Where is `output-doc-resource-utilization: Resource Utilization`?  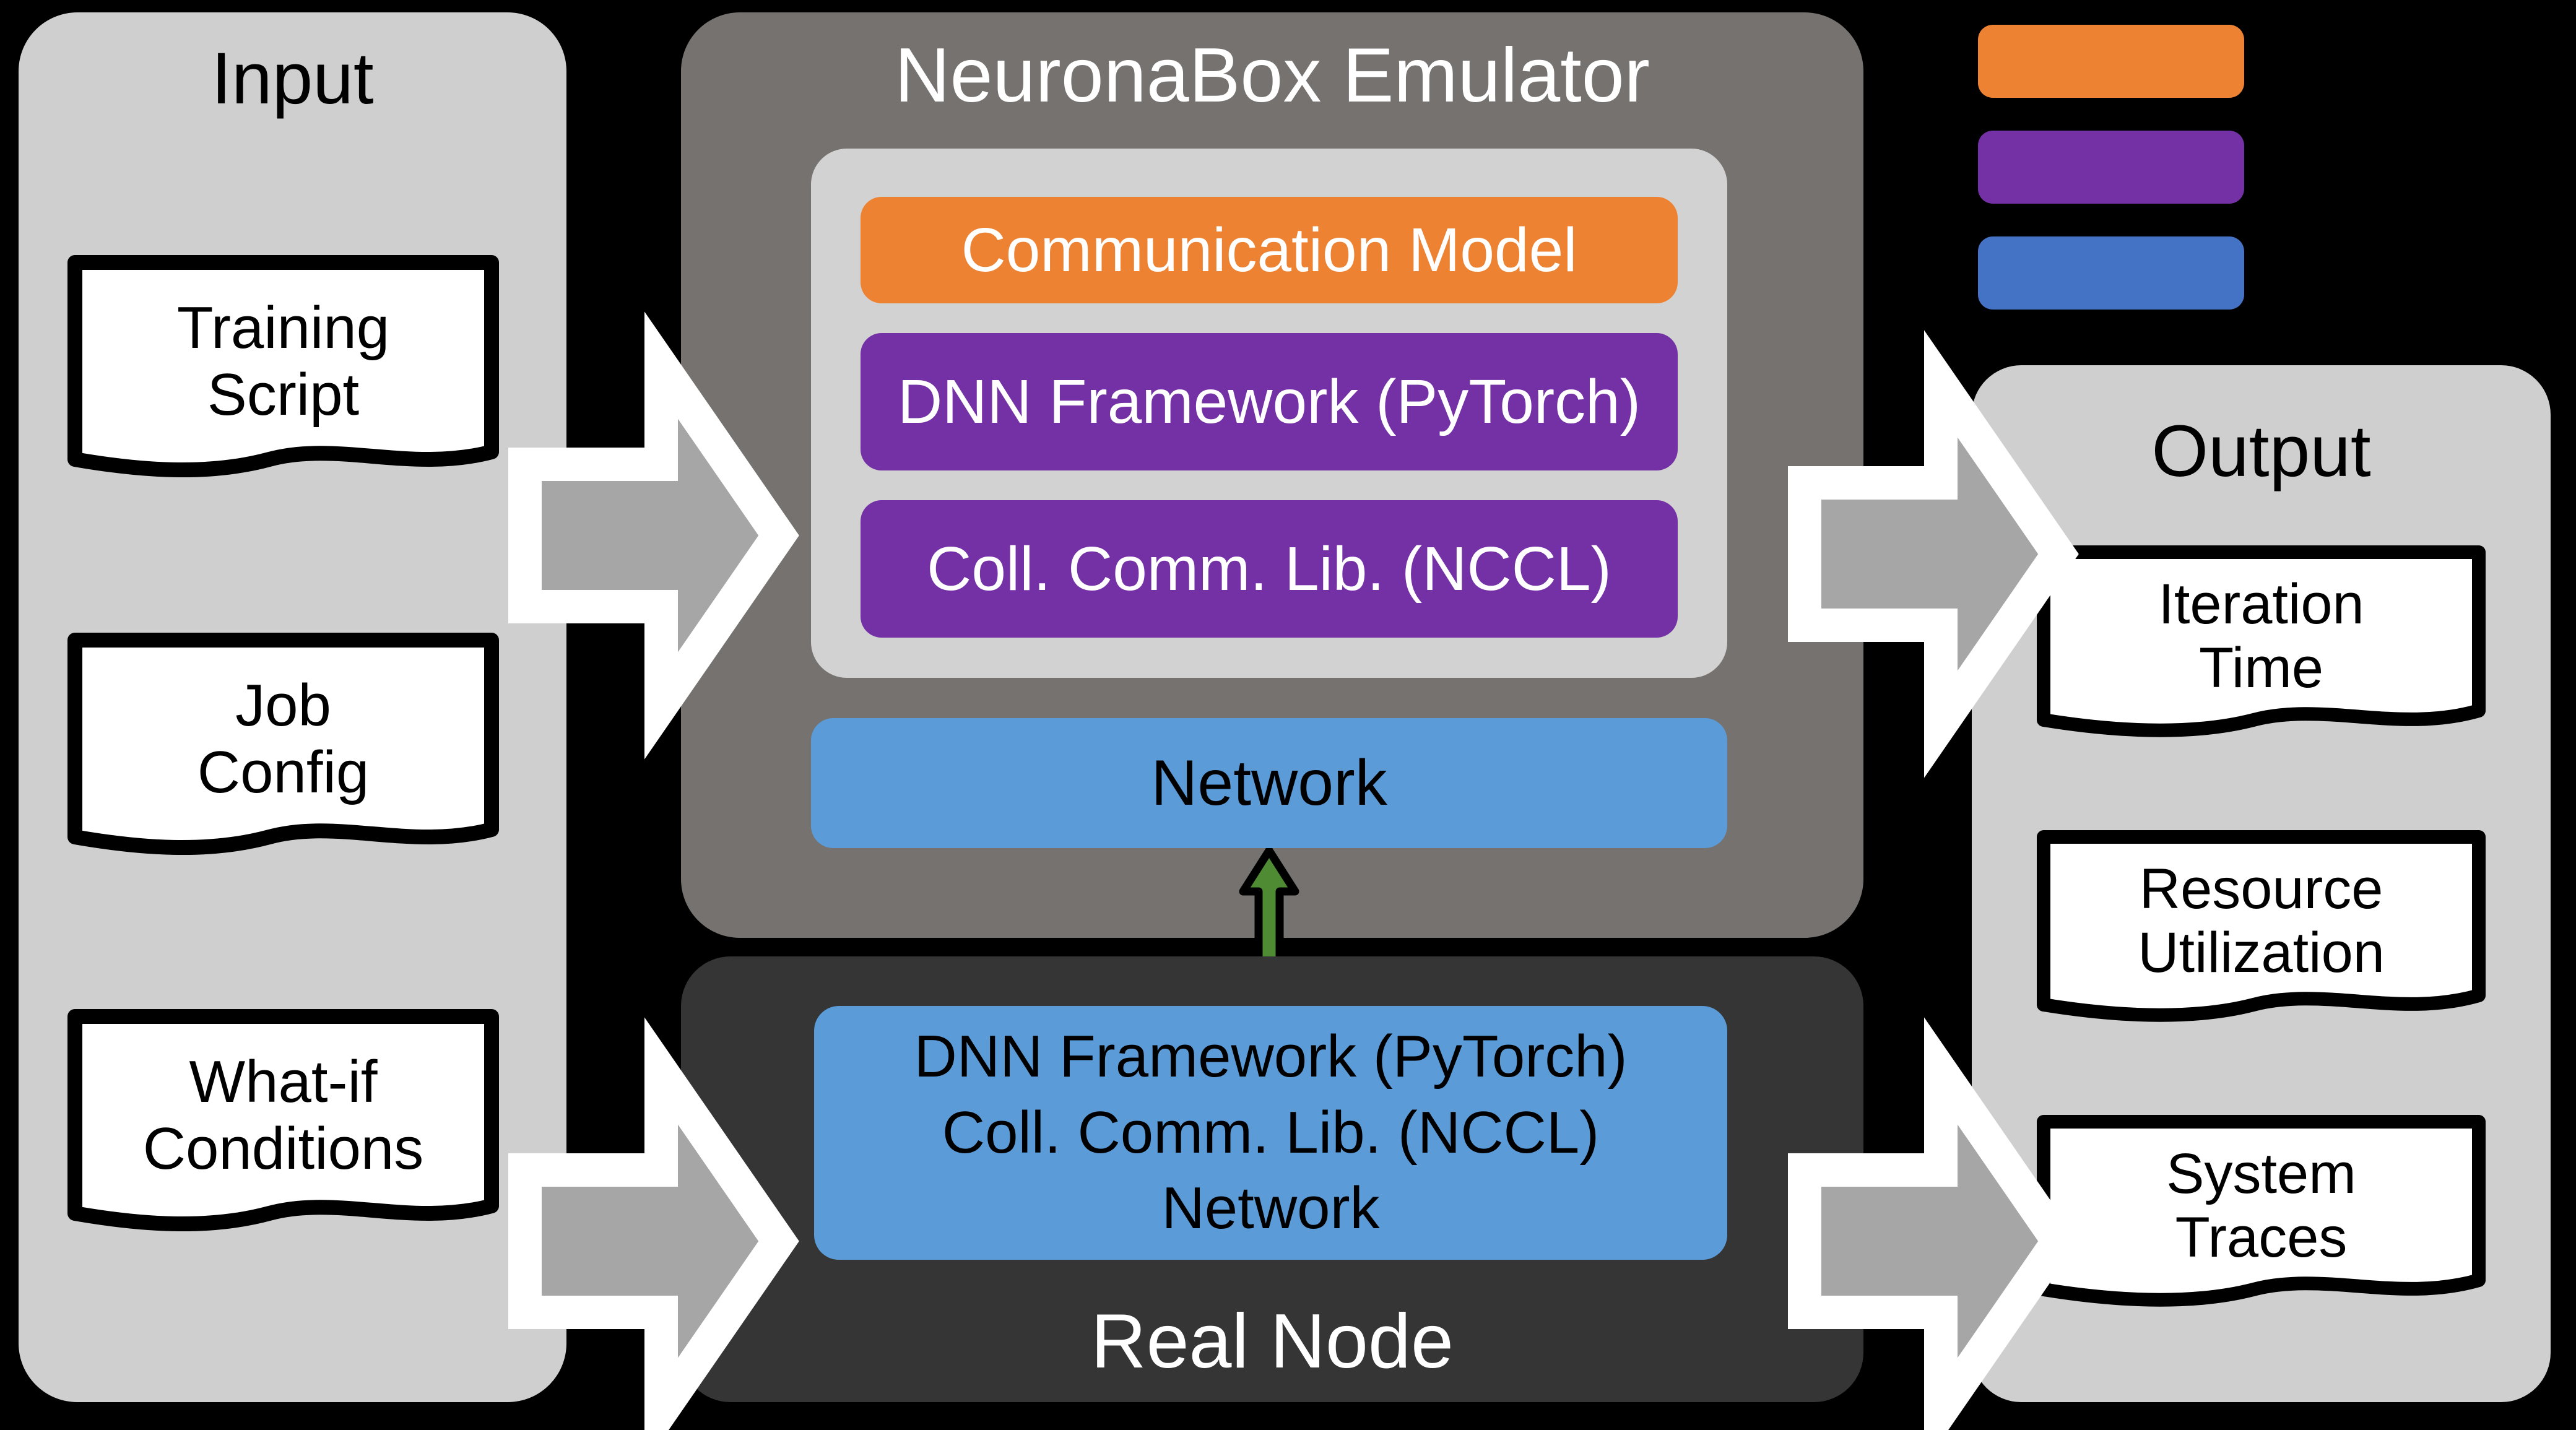 output-doc-resource-utilization: Resource Utilization is located at coordinates (2261, 937).